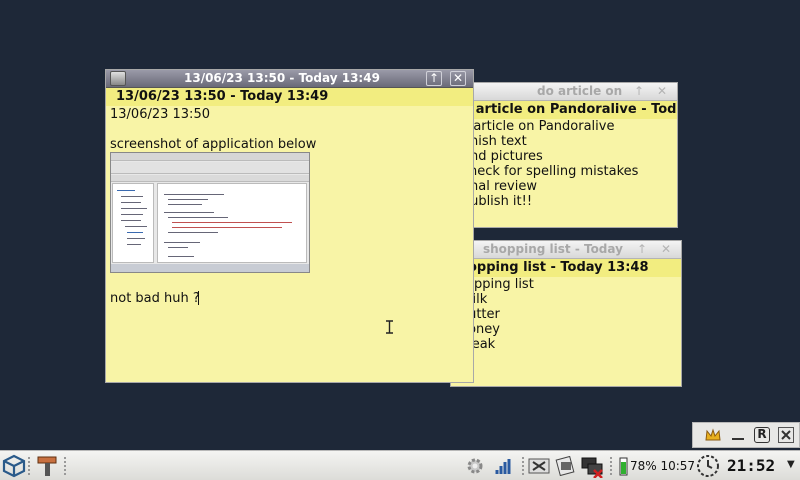  I want to click on r-button: R, so click(762, 435).